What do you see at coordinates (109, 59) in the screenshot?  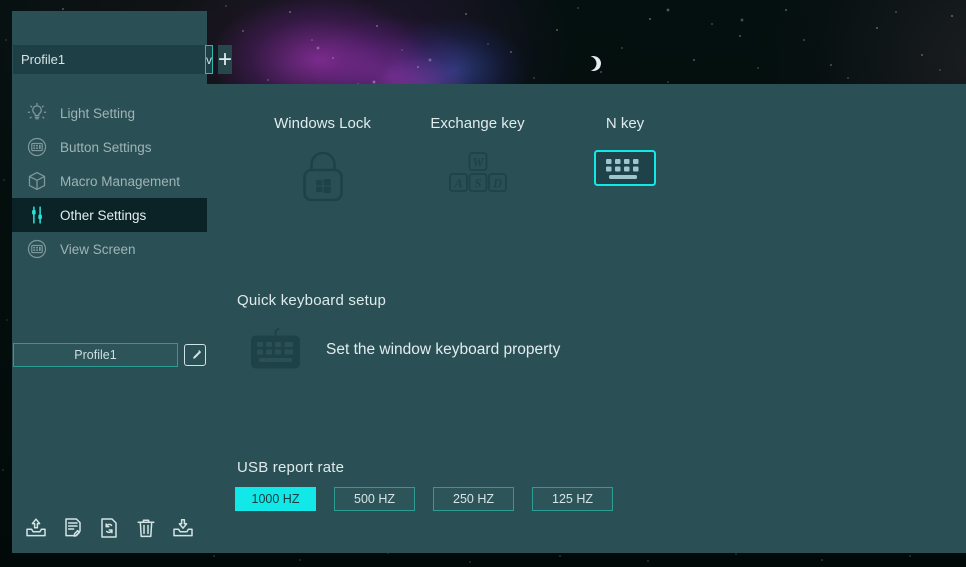 I see `profile-input` at bounding box center [109, 59].